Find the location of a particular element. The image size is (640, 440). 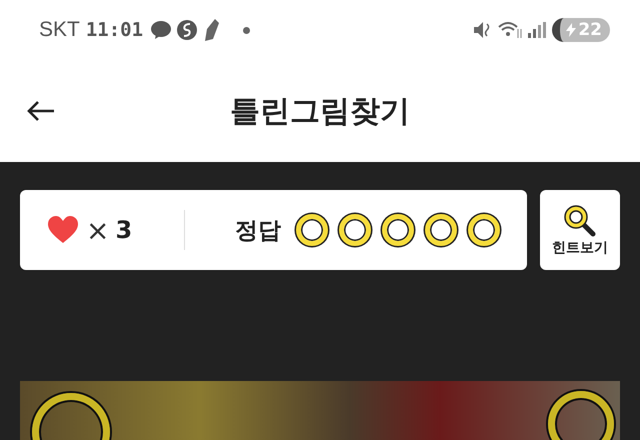

clock-time: 11:01 is located at coordinates (115, 30).